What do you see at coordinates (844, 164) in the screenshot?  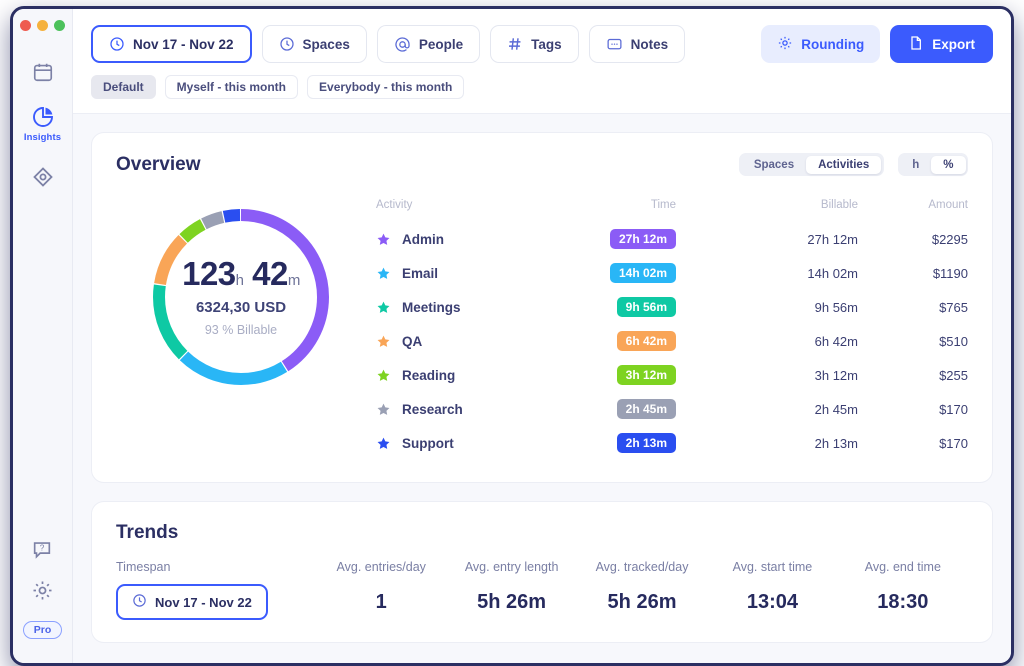 I see `segment-activities: Activities` at bounding box center [844, 164].